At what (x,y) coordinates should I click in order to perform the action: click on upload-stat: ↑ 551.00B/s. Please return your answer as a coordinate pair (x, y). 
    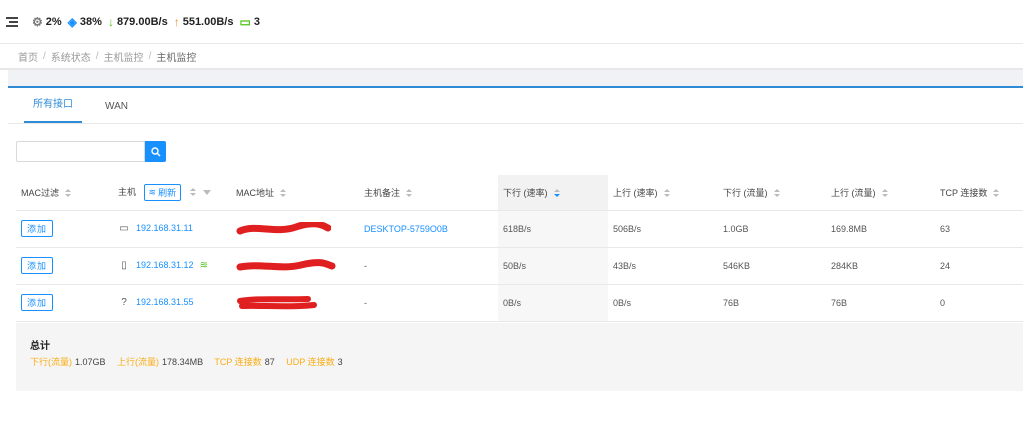
    Looking at the image, I should click on (204, 22).